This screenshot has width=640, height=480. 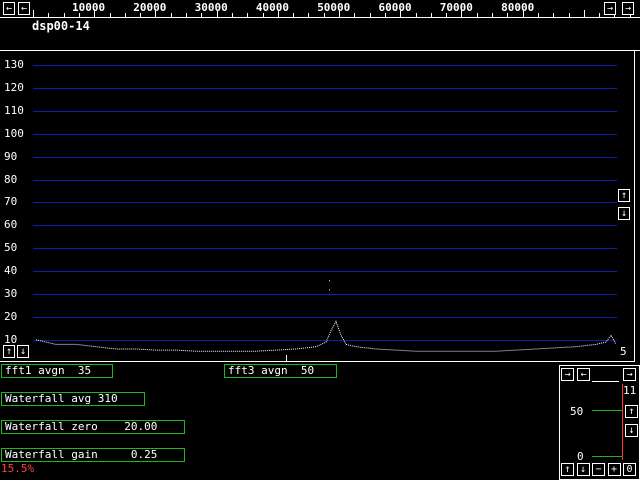 I want to click on y-tick-label: 80, so click(x=11, y=179).